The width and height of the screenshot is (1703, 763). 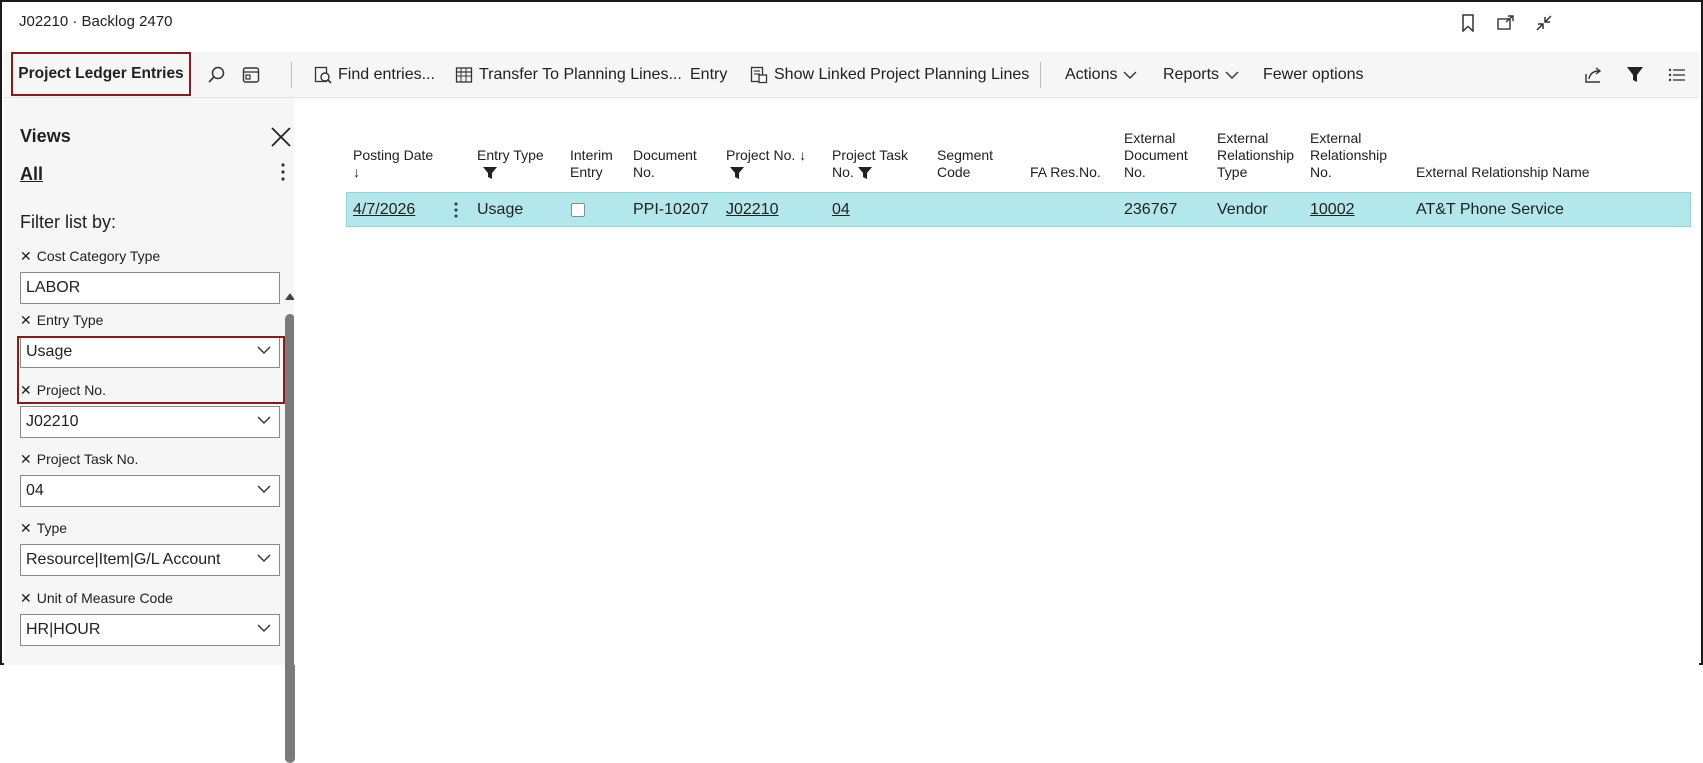 I want to click on share-icon, so click(x=1597, y=75).